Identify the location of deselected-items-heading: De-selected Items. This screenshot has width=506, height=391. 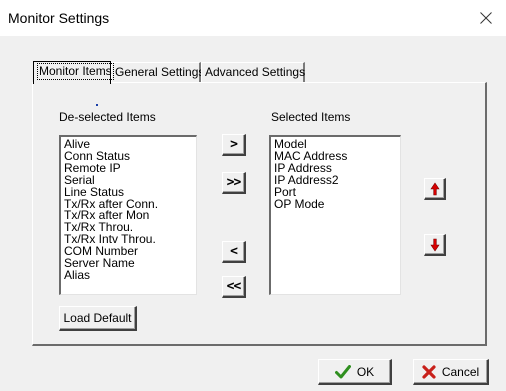
(107, 117).